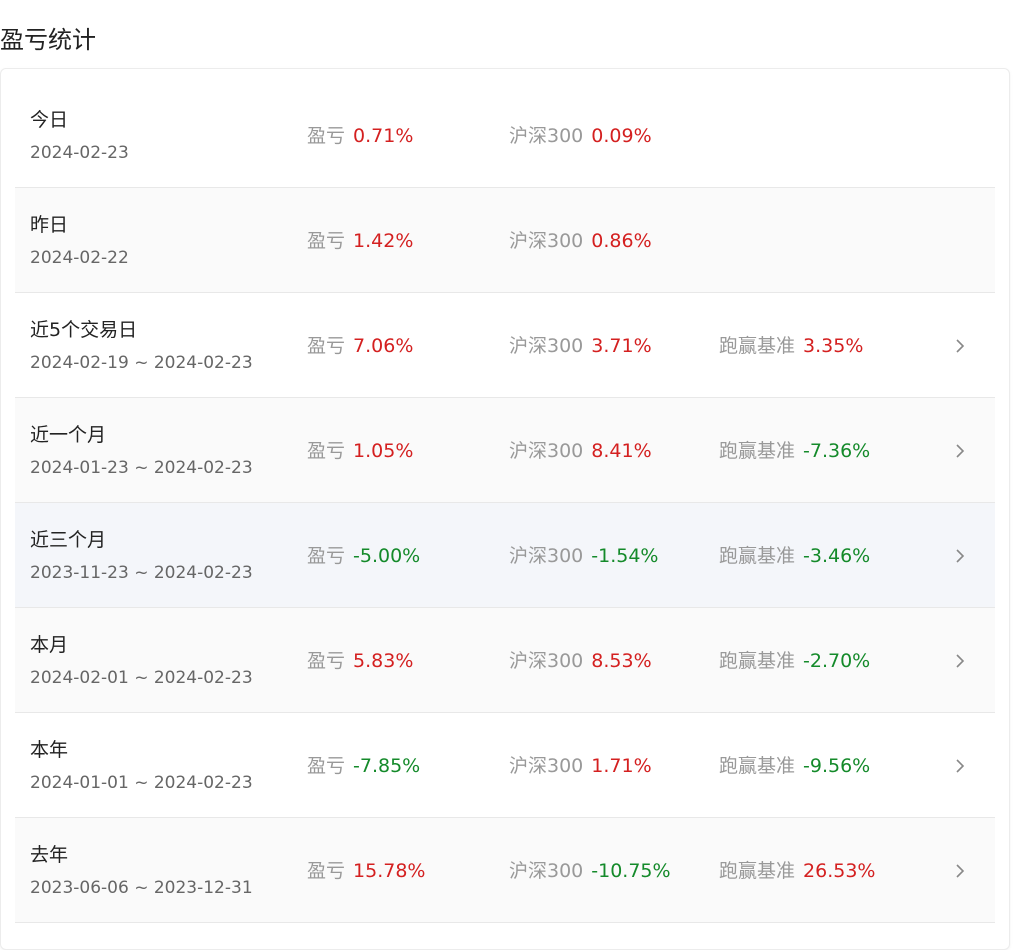  I want to click on pnl-metric: 盈亏 15.78%, so click(366, 871).